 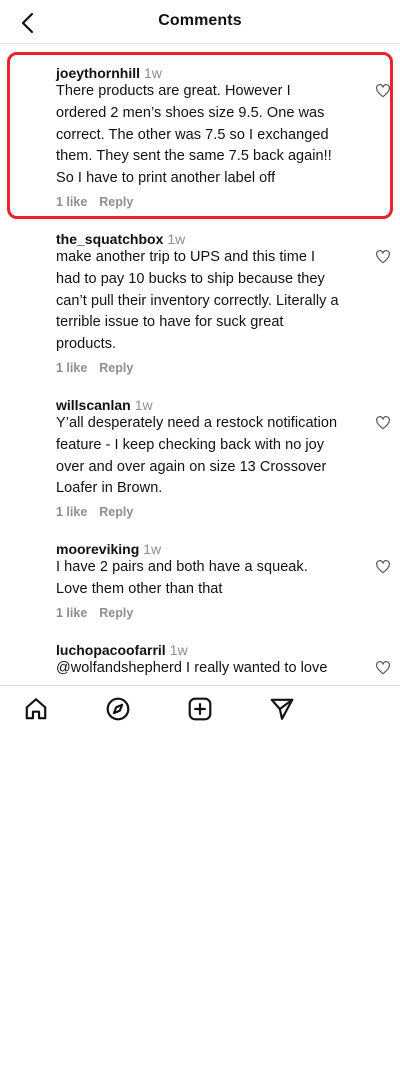 I want to click on comments-header: Comments, so click(x=200, y=22).